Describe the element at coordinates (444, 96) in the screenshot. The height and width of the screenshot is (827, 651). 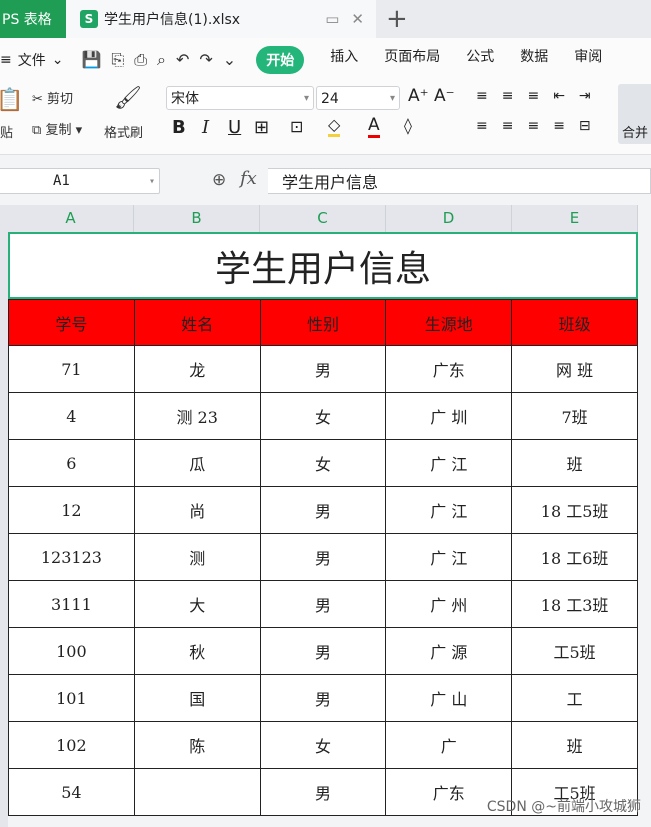
I see `decrease-font-icon: A⁻` at that location.